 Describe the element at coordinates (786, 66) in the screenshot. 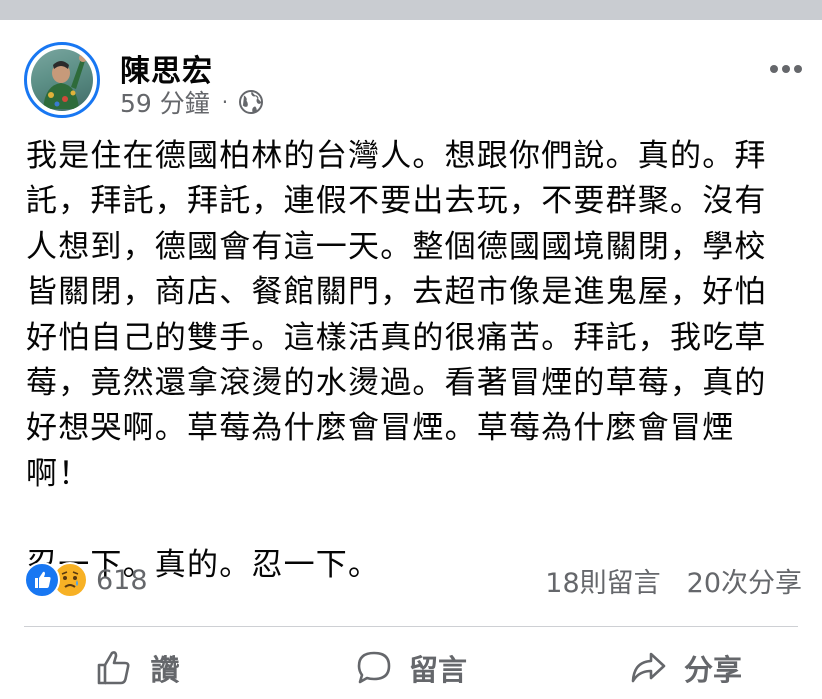

I see `more-dots-icon` at that location.